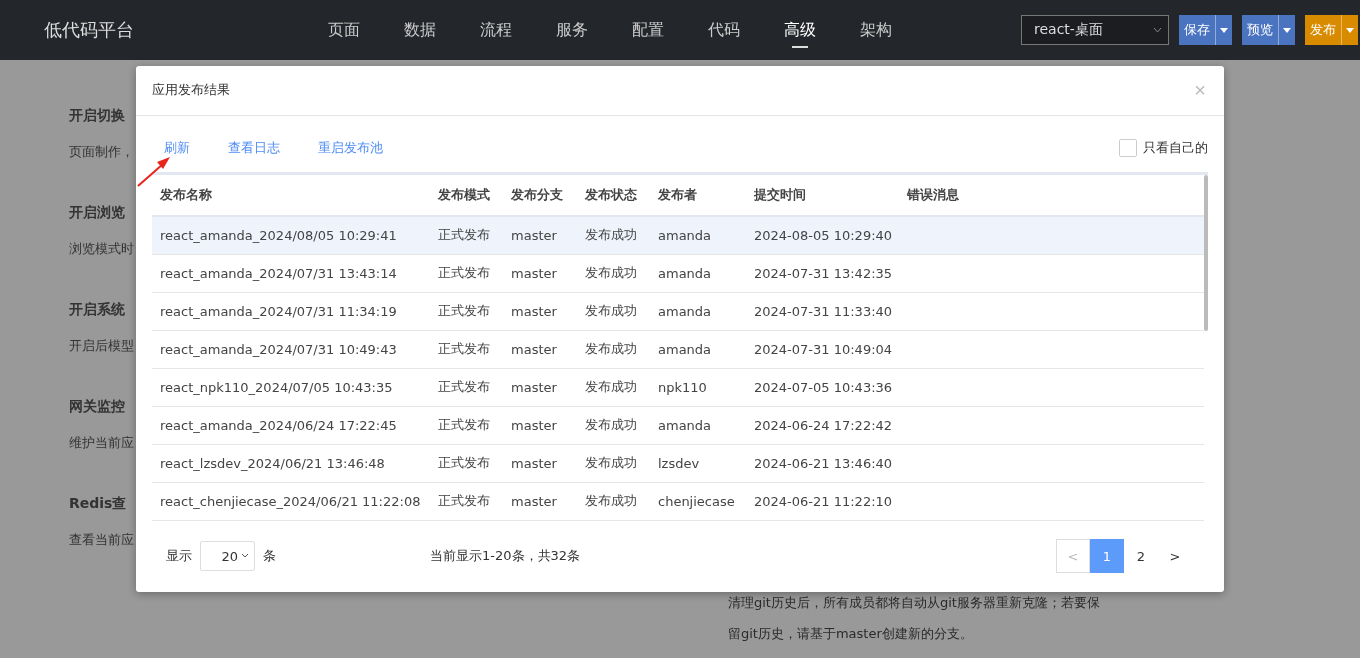  I want to click on unit-label: 条, so click(269, 556).